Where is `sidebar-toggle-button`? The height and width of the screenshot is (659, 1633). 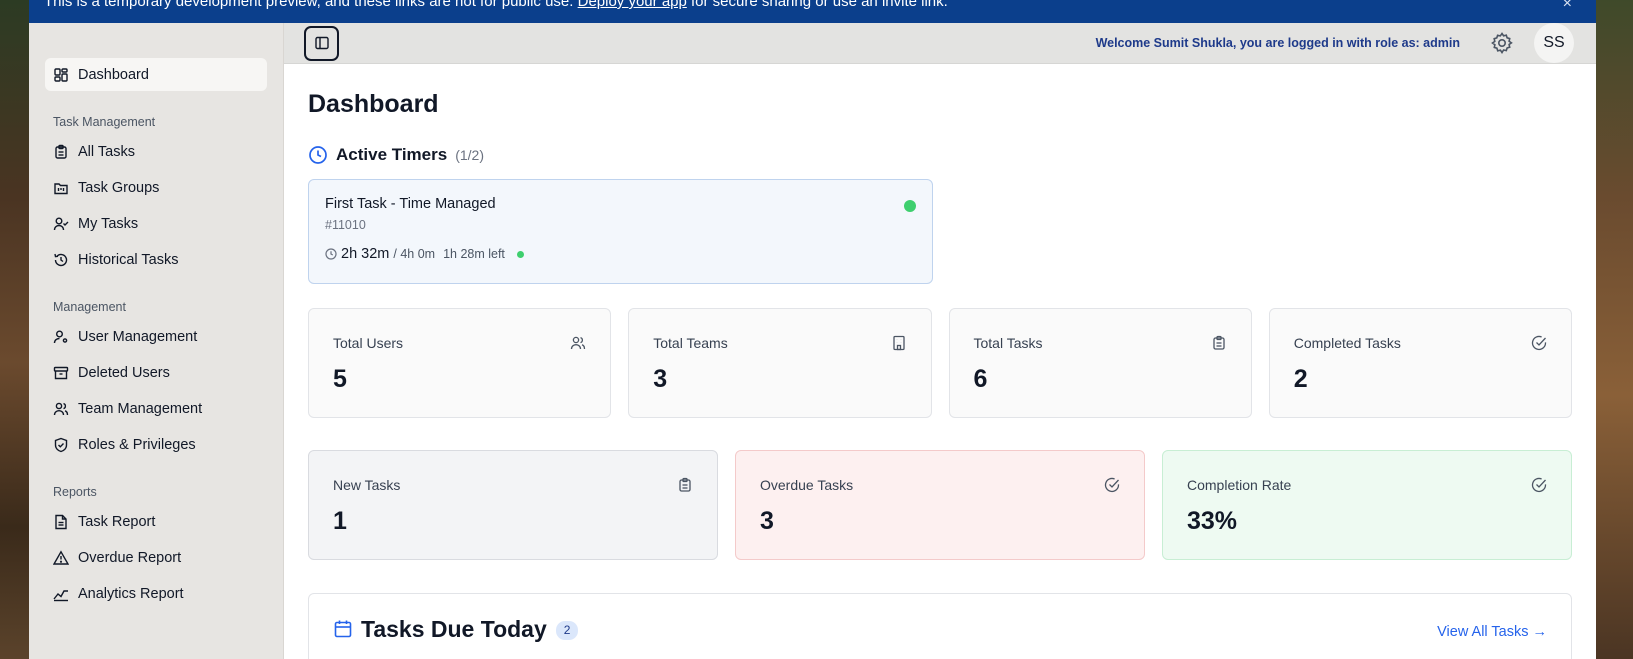 sidebar-toggle-button is located at coordinates (321, 43).